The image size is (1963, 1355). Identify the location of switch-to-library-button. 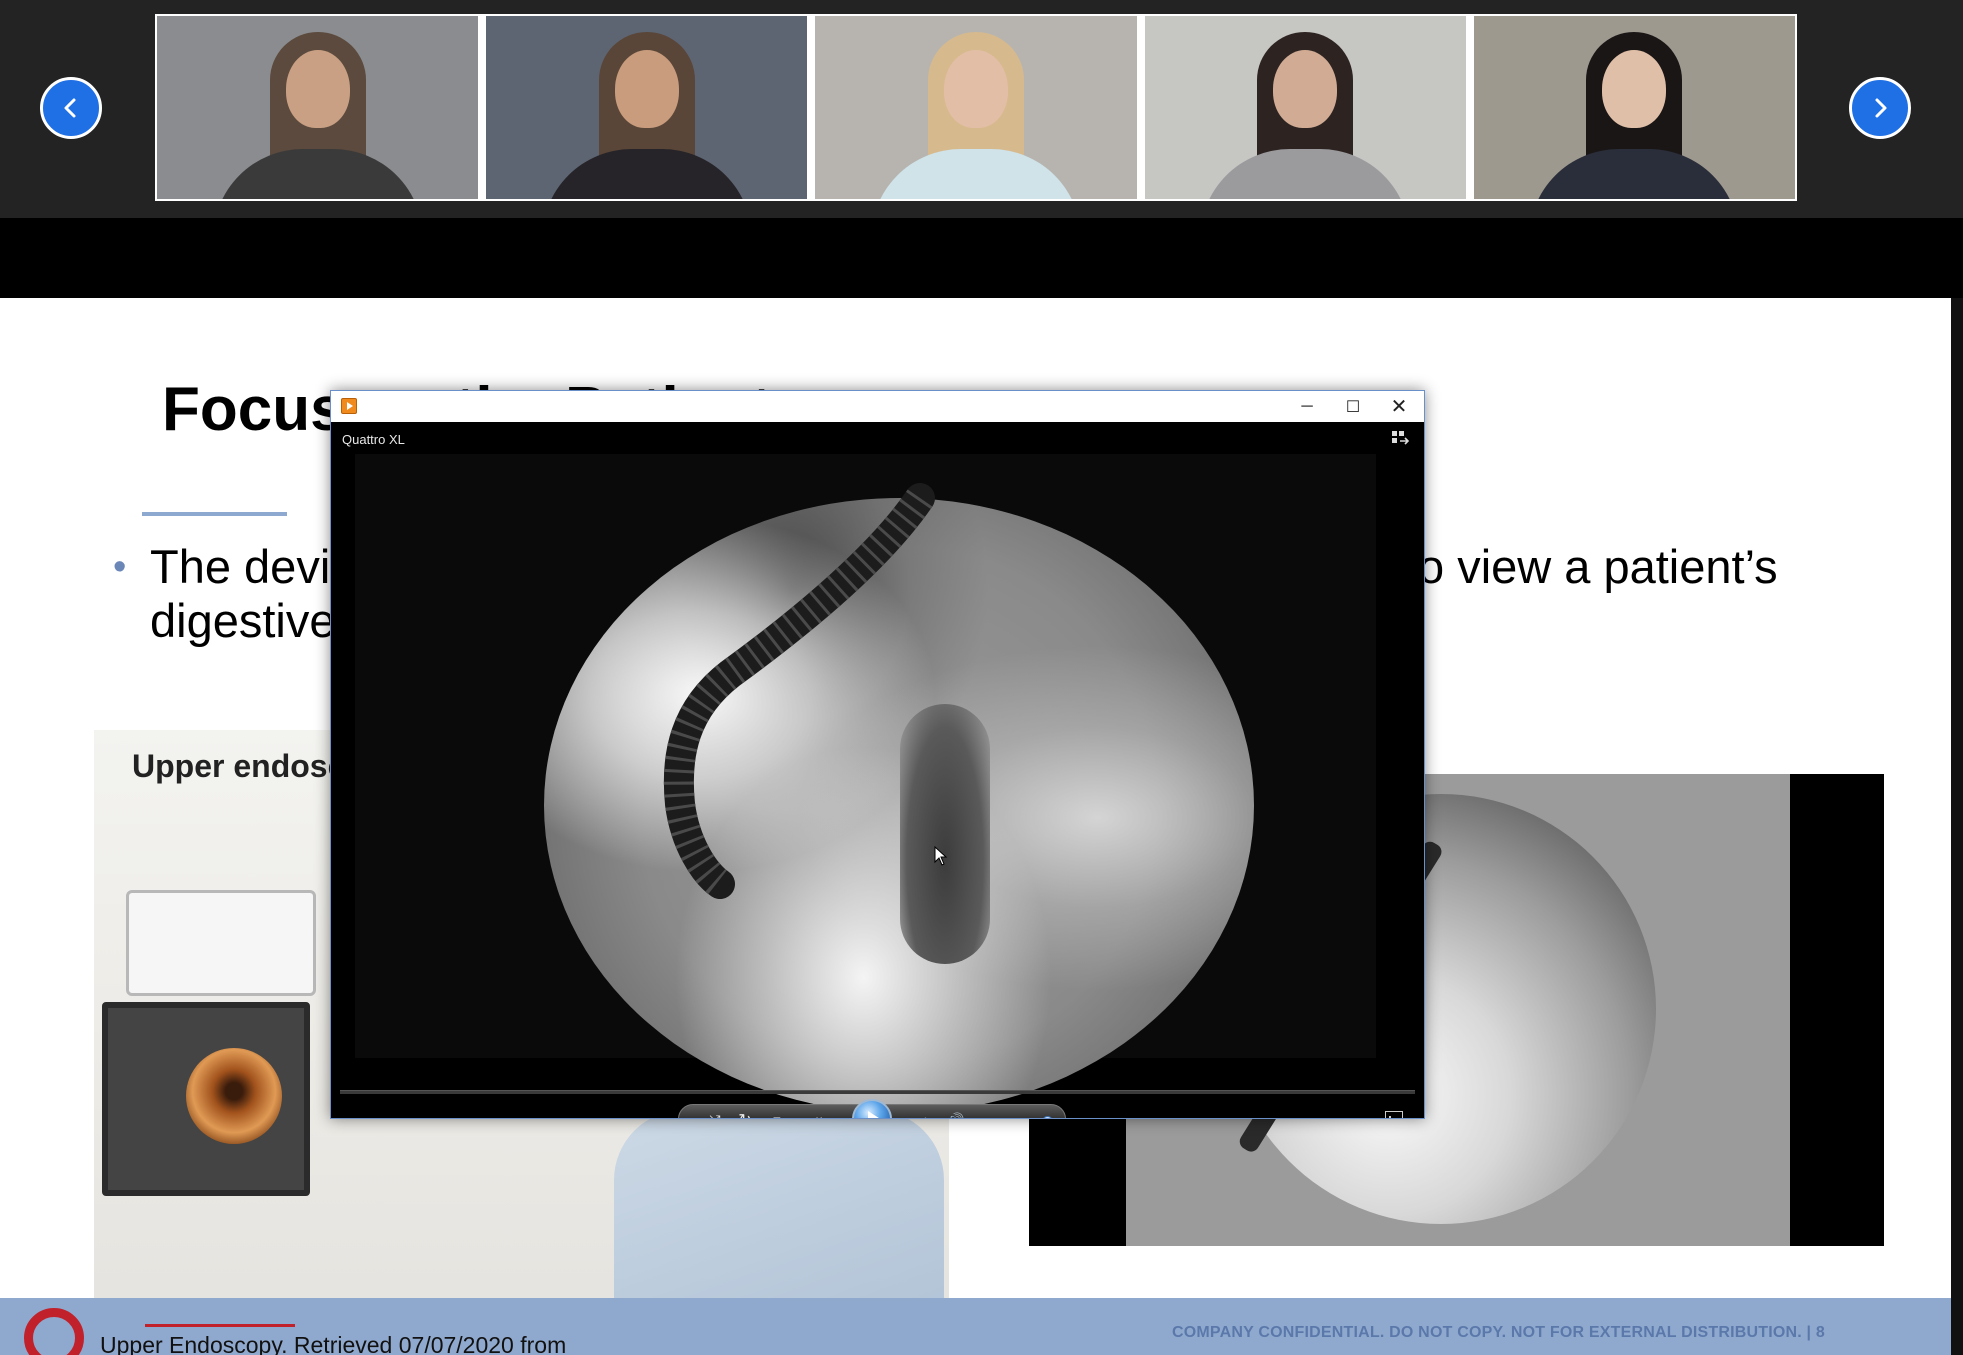
(1394, 1114).